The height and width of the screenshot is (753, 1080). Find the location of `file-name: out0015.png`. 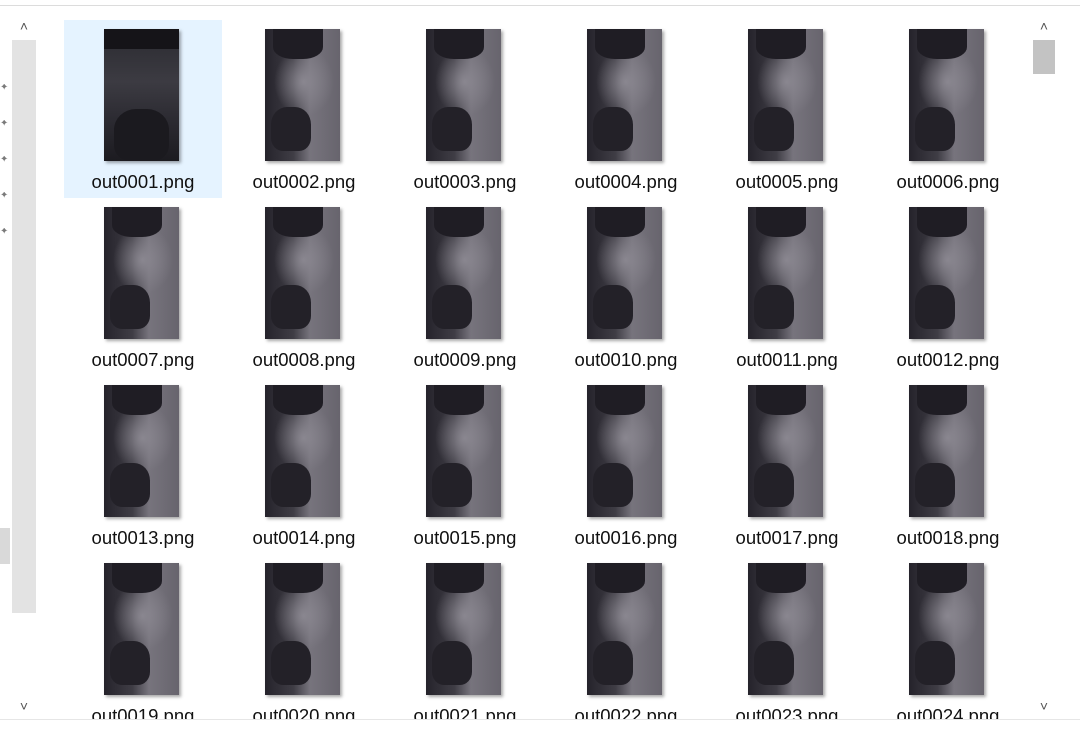

file-name: out0015.png is located at coordinates (465, 537).